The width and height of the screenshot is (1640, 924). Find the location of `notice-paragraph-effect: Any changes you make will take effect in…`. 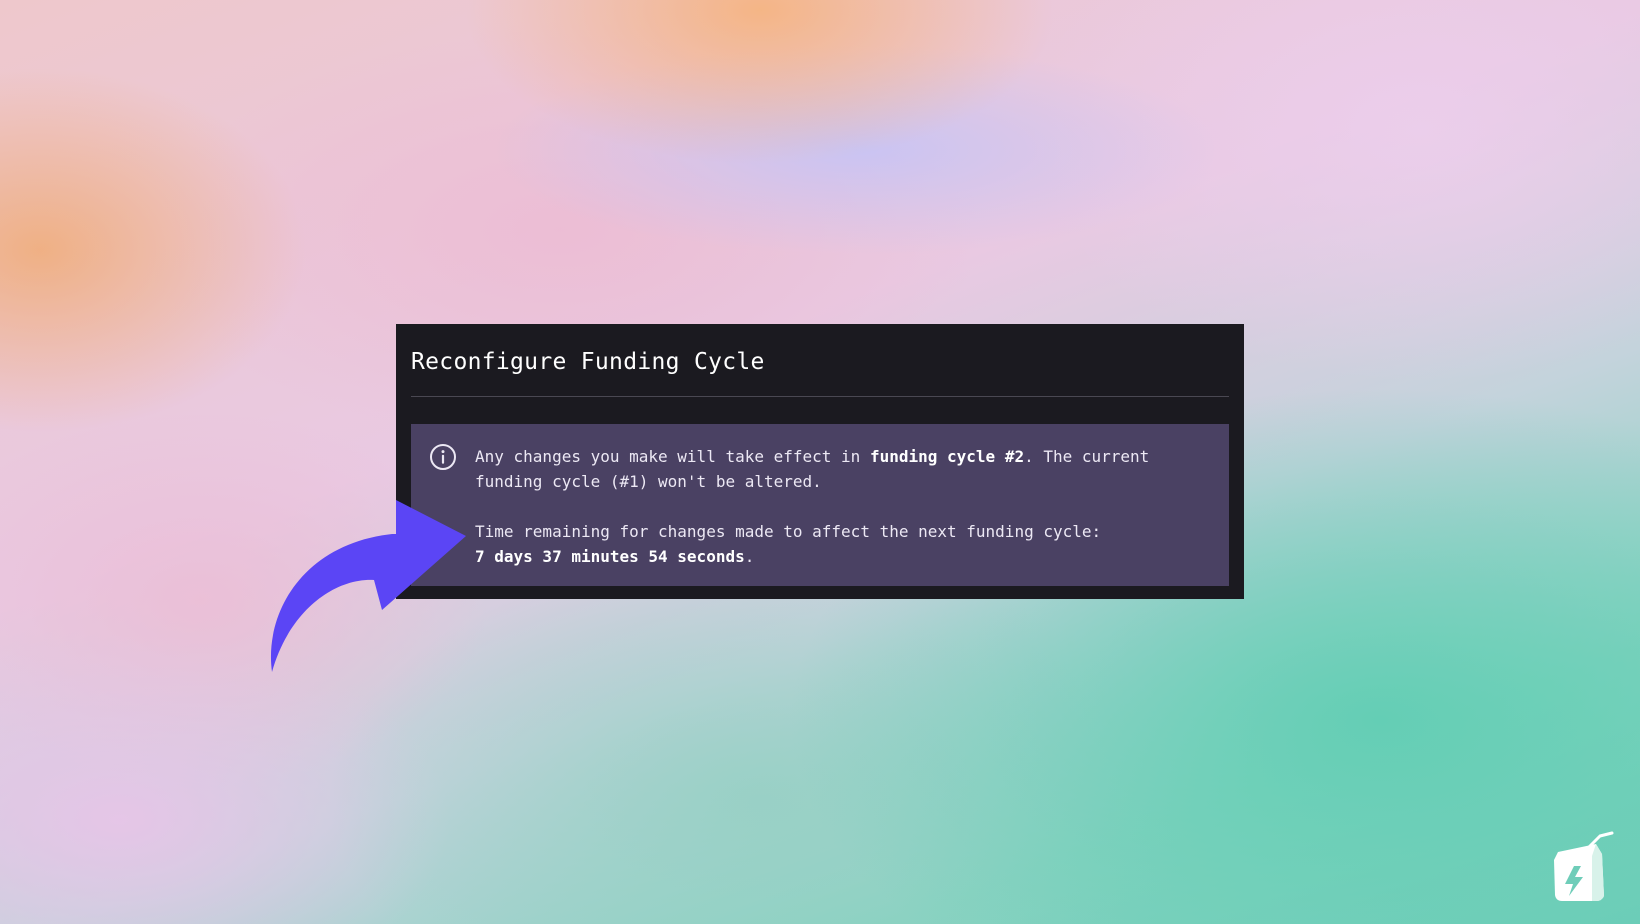

notice-paragraph-effect: Any changes you make will take effect in… is located at coordinates (812, 469).